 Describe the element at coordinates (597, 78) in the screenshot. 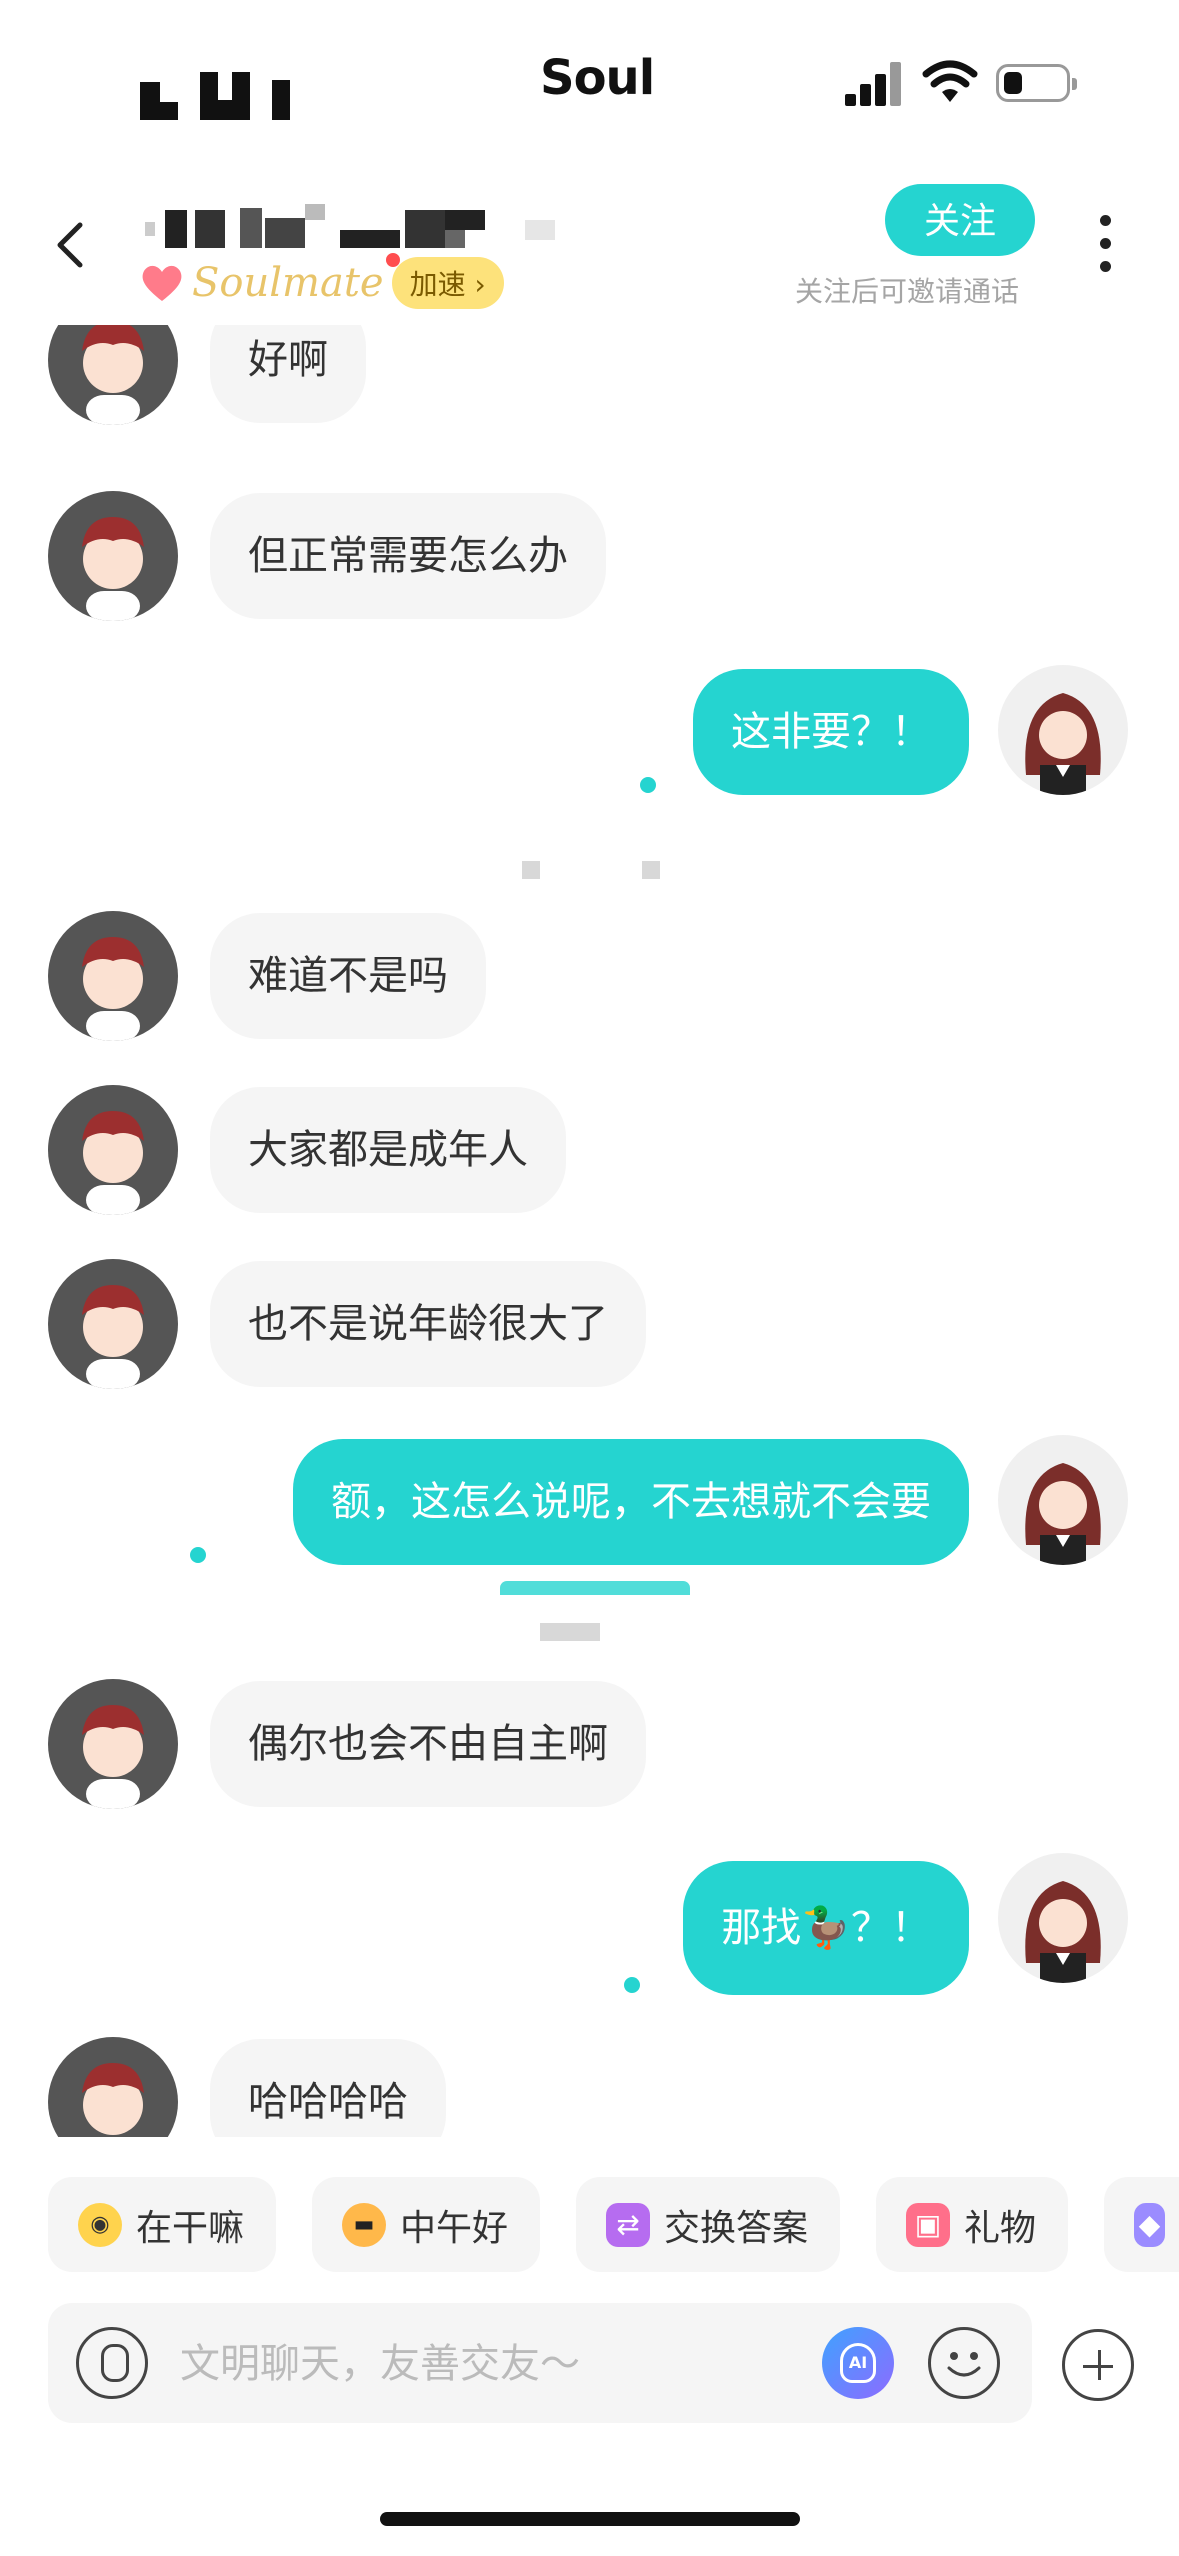

I see `carrier-label: Soul` at that location.